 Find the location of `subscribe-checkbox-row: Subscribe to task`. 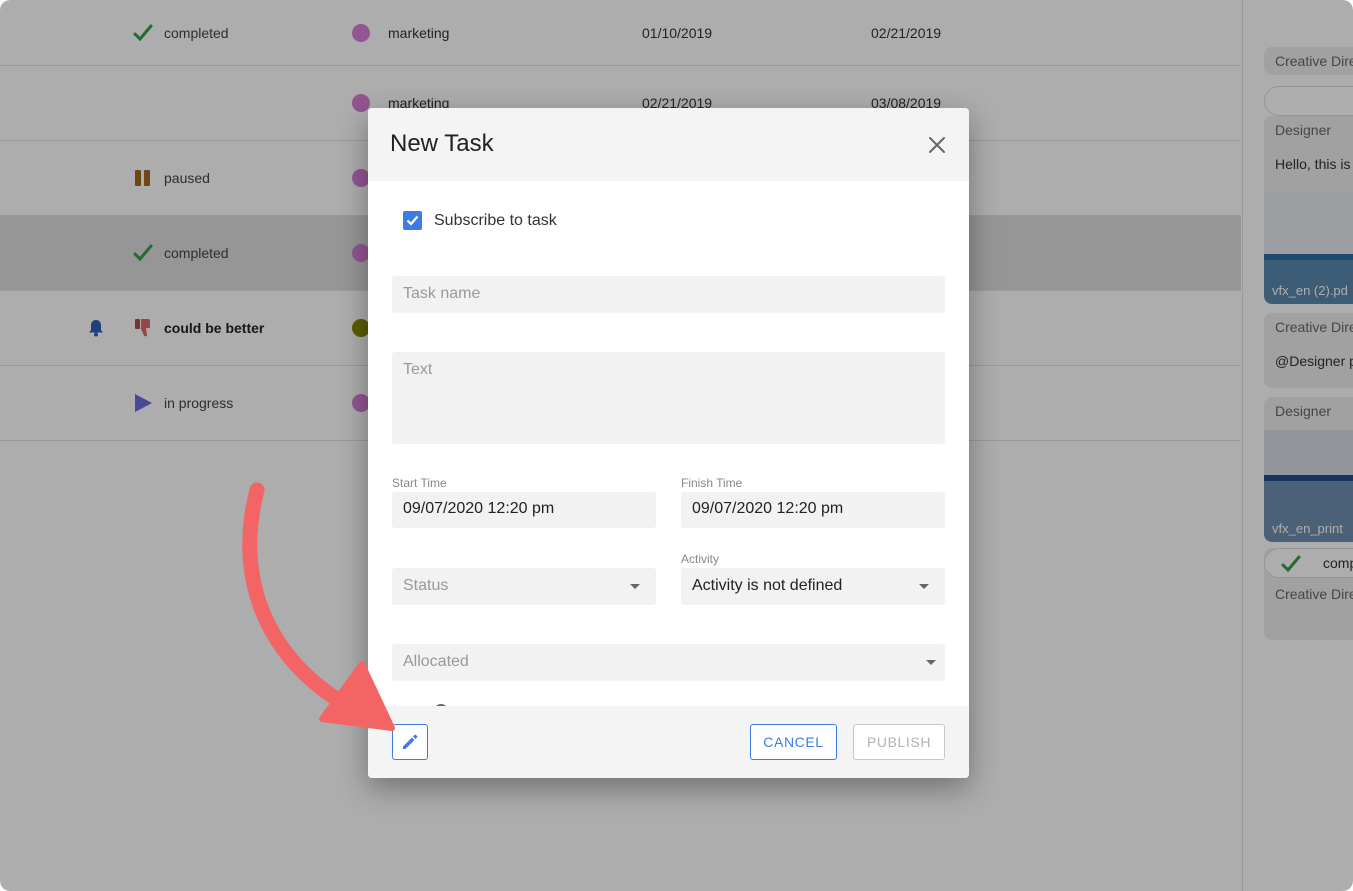

subscribe-checkbox-row: Subscribe to task is located at coordinates (480, 220).